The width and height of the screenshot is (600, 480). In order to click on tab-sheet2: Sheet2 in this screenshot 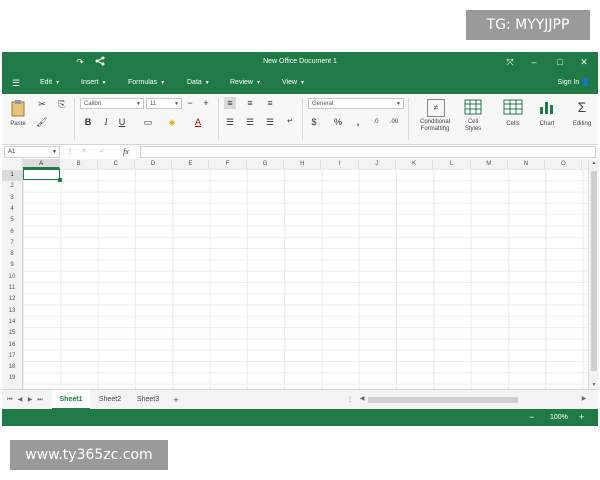, I will do `click(110, 400)`.